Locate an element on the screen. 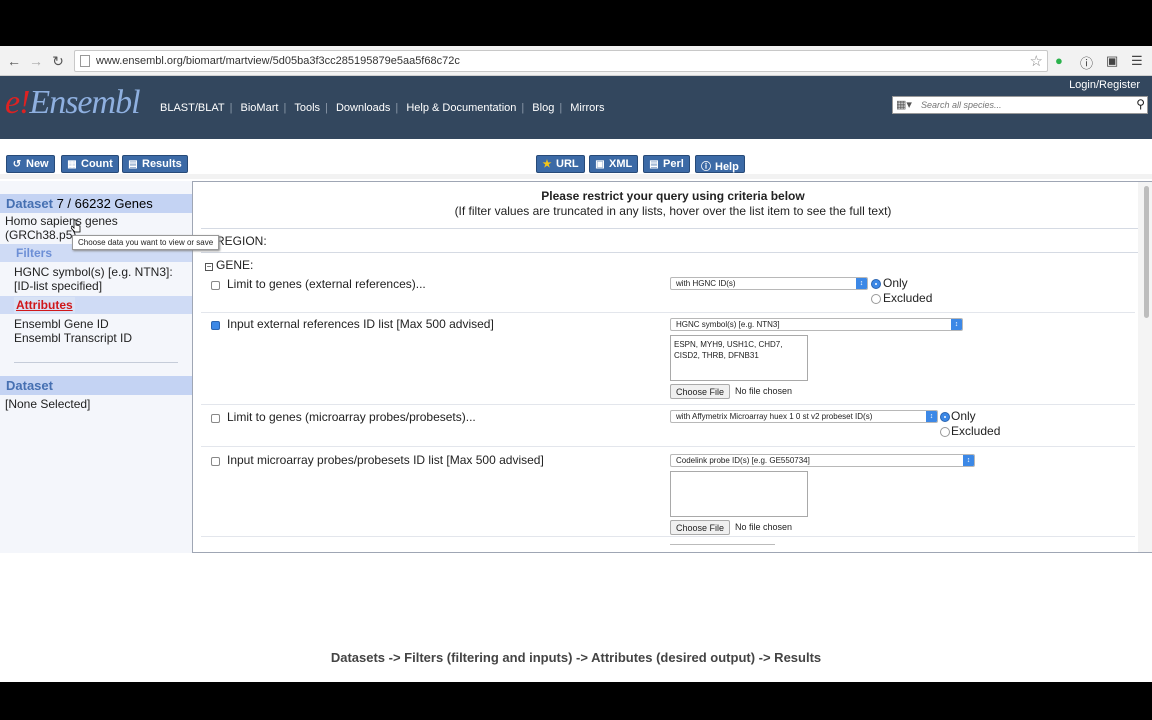  count-button: ▦ Count is located at coordinates (90, 164).